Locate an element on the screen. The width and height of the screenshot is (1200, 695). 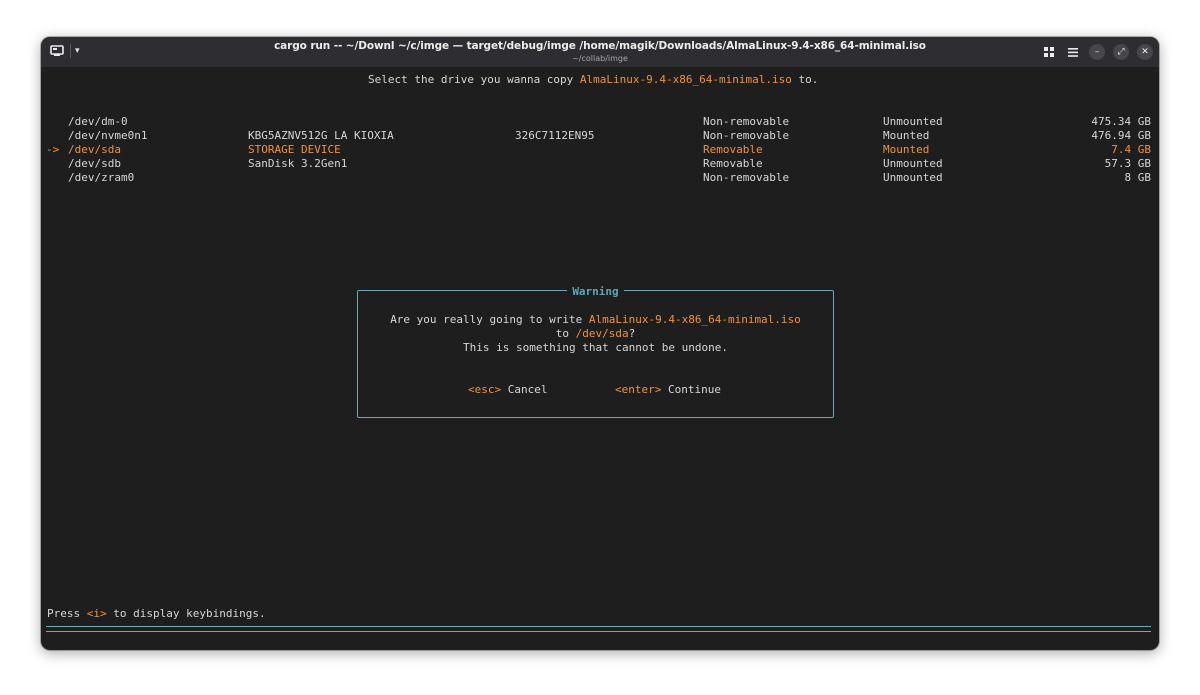
drive-path: /dev/nvme0n1 is located at coordinates (108, 135).